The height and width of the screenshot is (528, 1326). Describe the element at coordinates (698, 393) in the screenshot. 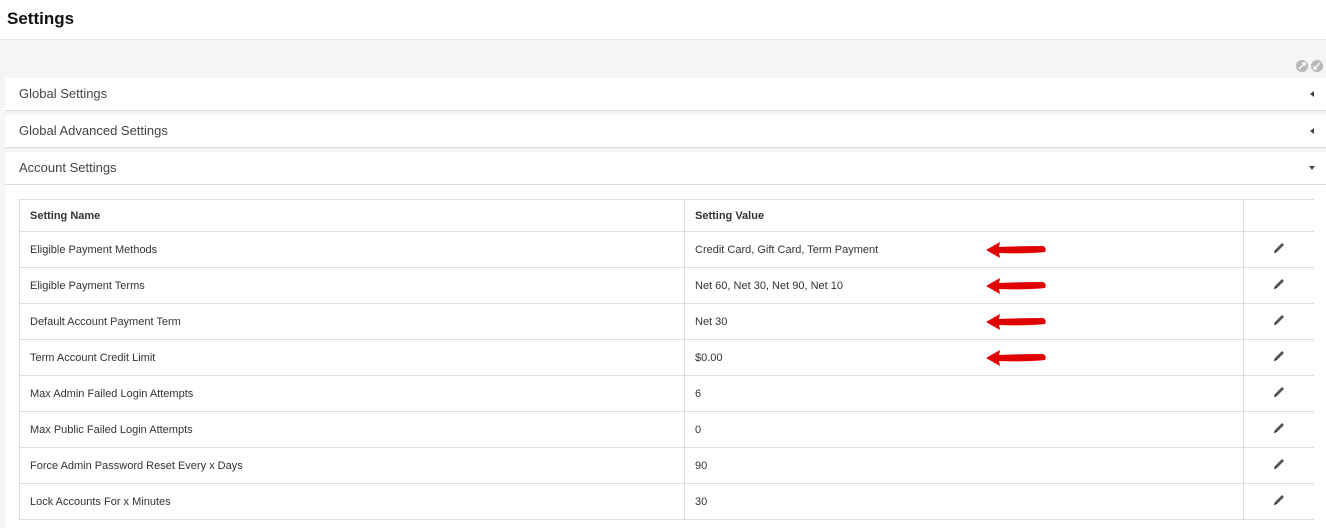

I see `setting-value-text: 6` at that location.